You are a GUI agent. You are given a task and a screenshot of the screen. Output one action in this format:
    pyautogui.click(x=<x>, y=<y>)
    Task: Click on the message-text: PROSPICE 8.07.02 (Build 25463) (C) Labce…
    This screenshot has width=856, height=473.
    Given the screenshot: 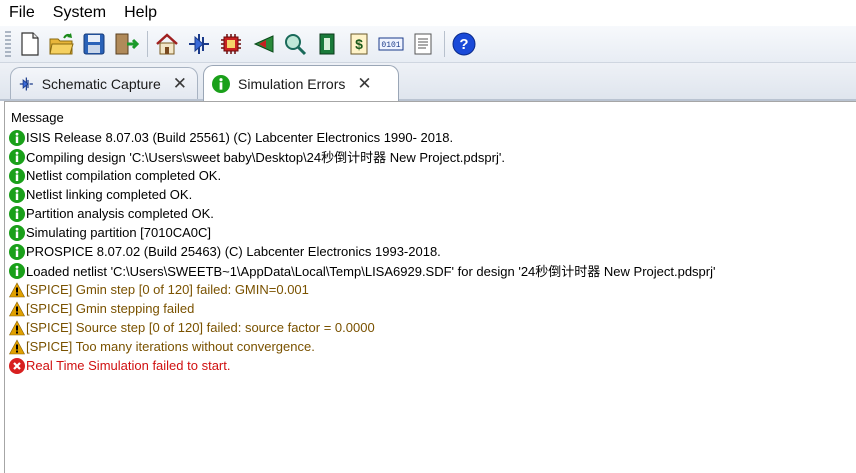 What is the action you would take?
    pyautogui.click(x=233, y=251)
    